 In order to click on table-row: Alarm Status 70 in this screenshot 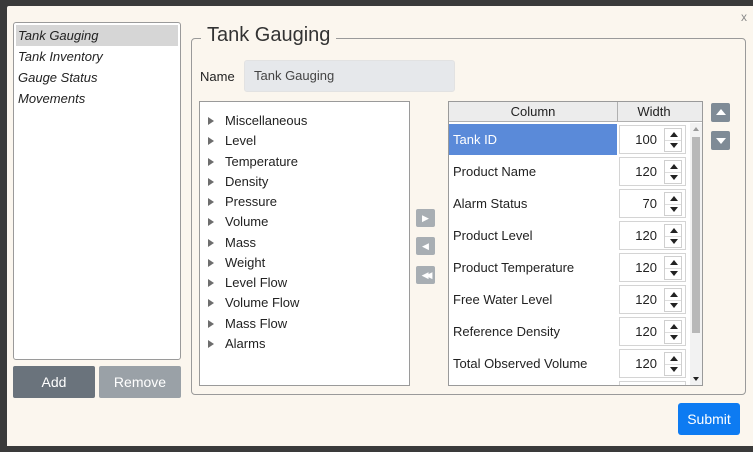, I will do `click(569, 203)`.